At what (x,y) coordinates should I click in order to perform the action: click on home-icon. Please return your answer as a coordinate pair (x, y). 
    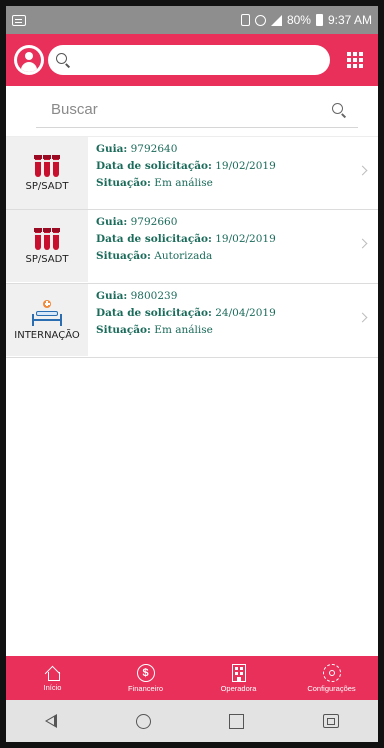
    Looking at the image, I should click on (53, 673).